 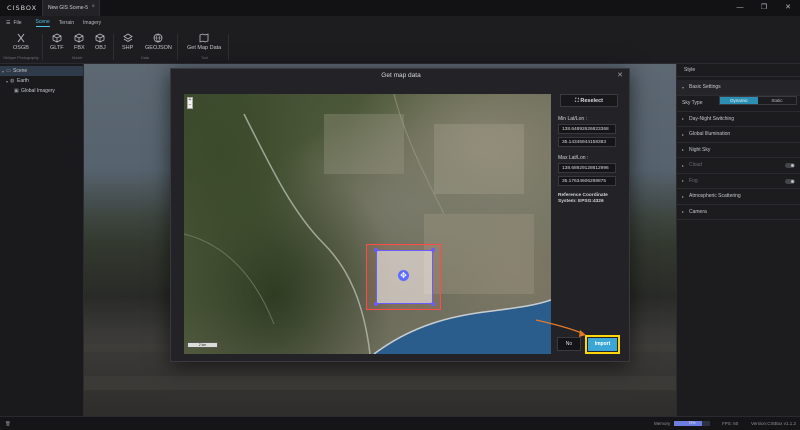 I want to click on tab-scene: Scene, so click(x=42, y=23).